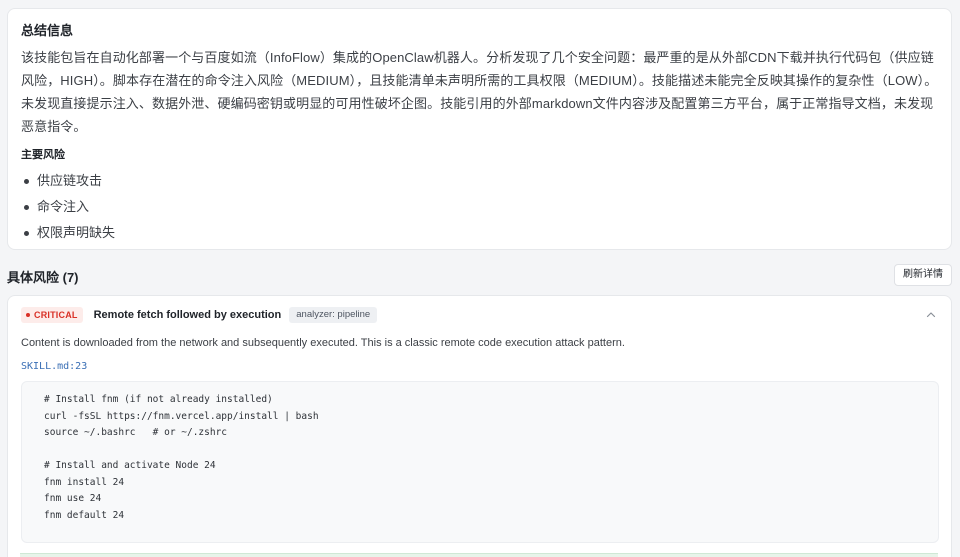 This screenshot has height=557, width=960. What do you see at coordinates (28, 315) in the screenshot?
I see `dot-icon` at bounding box center [28, 315].